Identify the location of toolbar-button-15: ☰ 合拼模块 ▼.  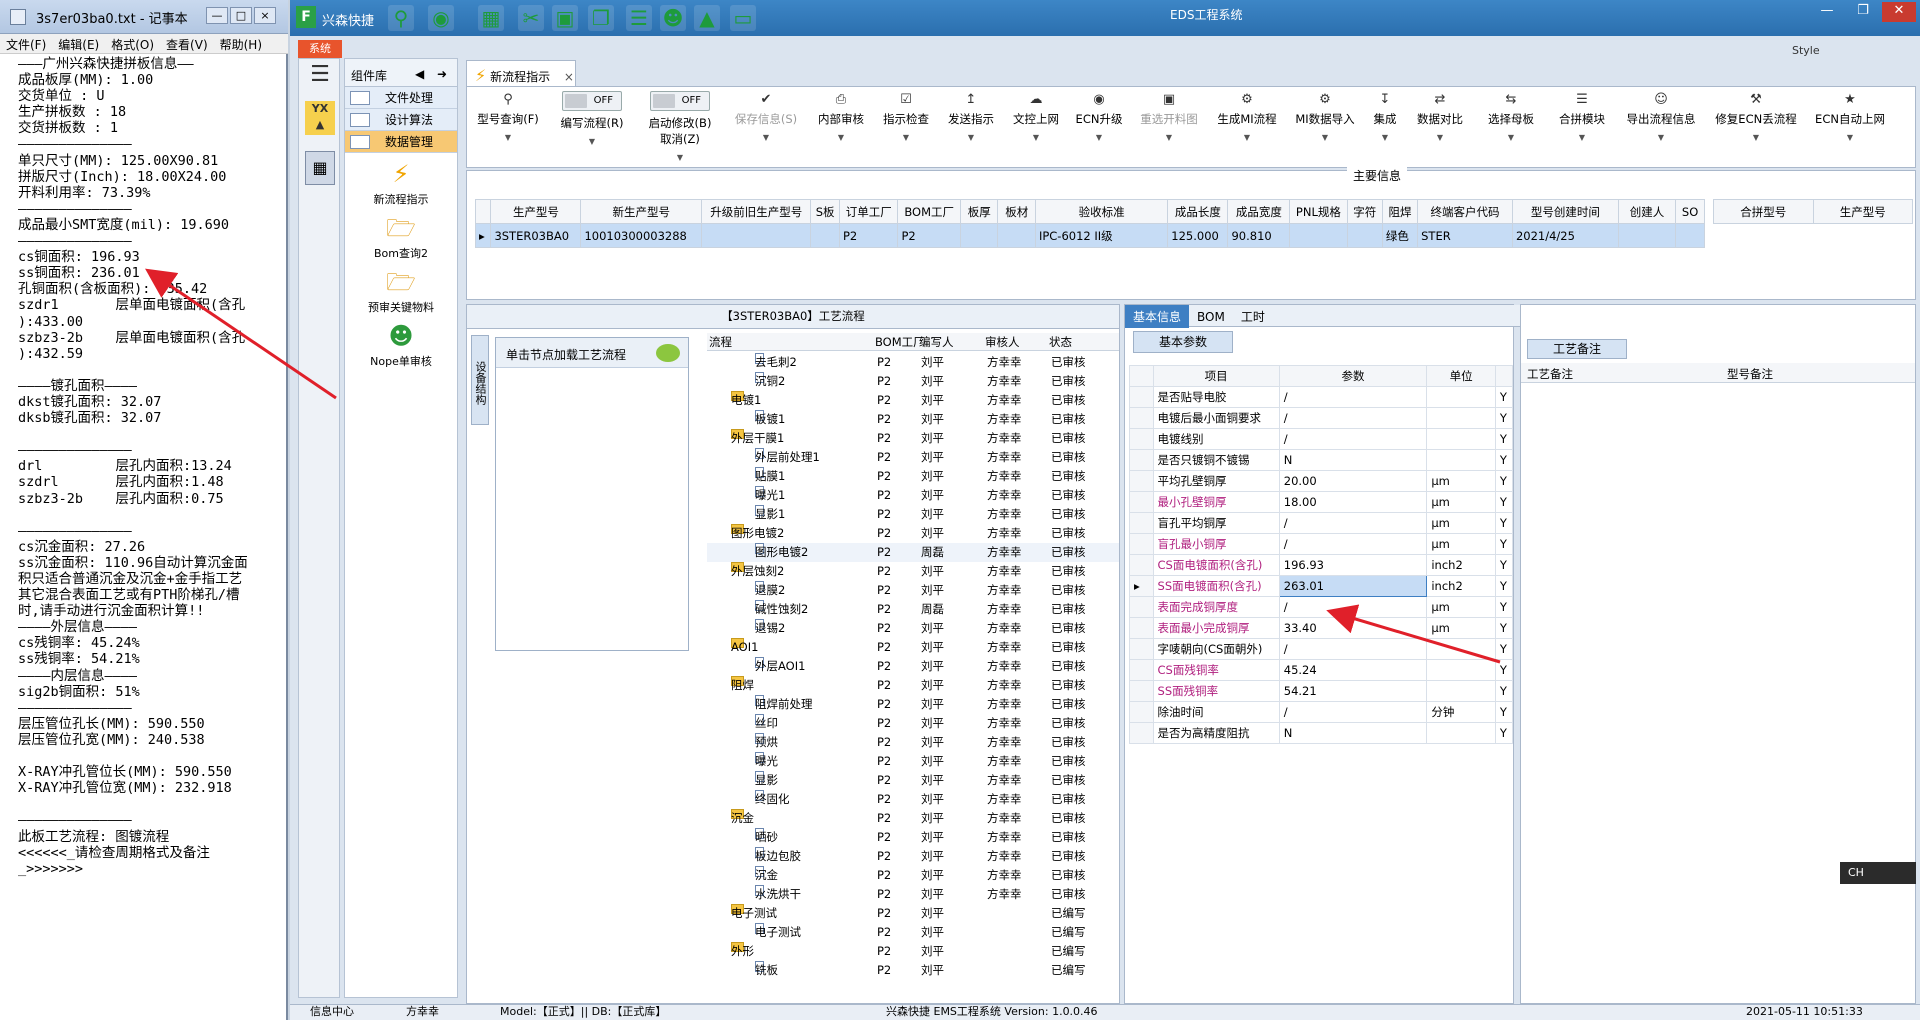
(1582, 127).